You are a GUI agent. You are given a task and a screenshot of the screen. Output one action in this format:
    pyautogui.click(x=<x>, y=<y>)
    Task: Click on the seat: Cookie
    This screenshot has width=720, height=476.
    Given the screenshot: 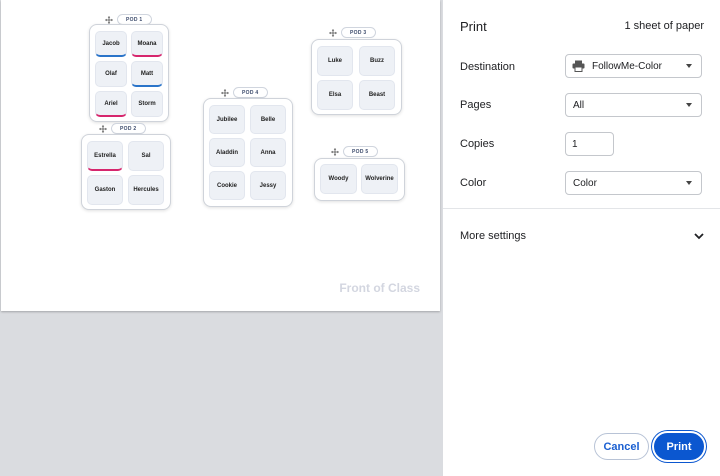 What is the action you would take?
    pyautogui.click(x=227, y=185)
    